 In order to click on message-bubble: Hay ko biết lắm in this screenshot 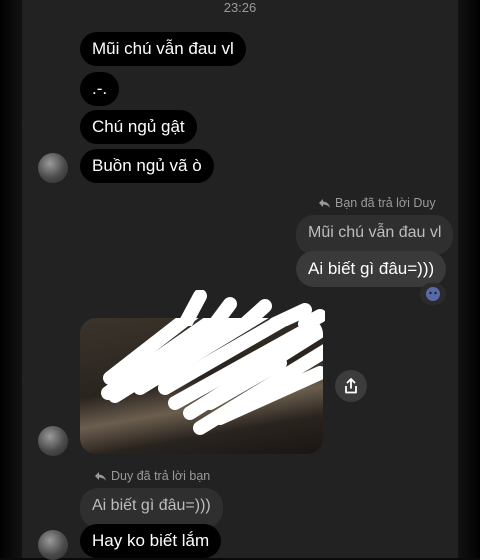, I will do `click(151, 541)`.